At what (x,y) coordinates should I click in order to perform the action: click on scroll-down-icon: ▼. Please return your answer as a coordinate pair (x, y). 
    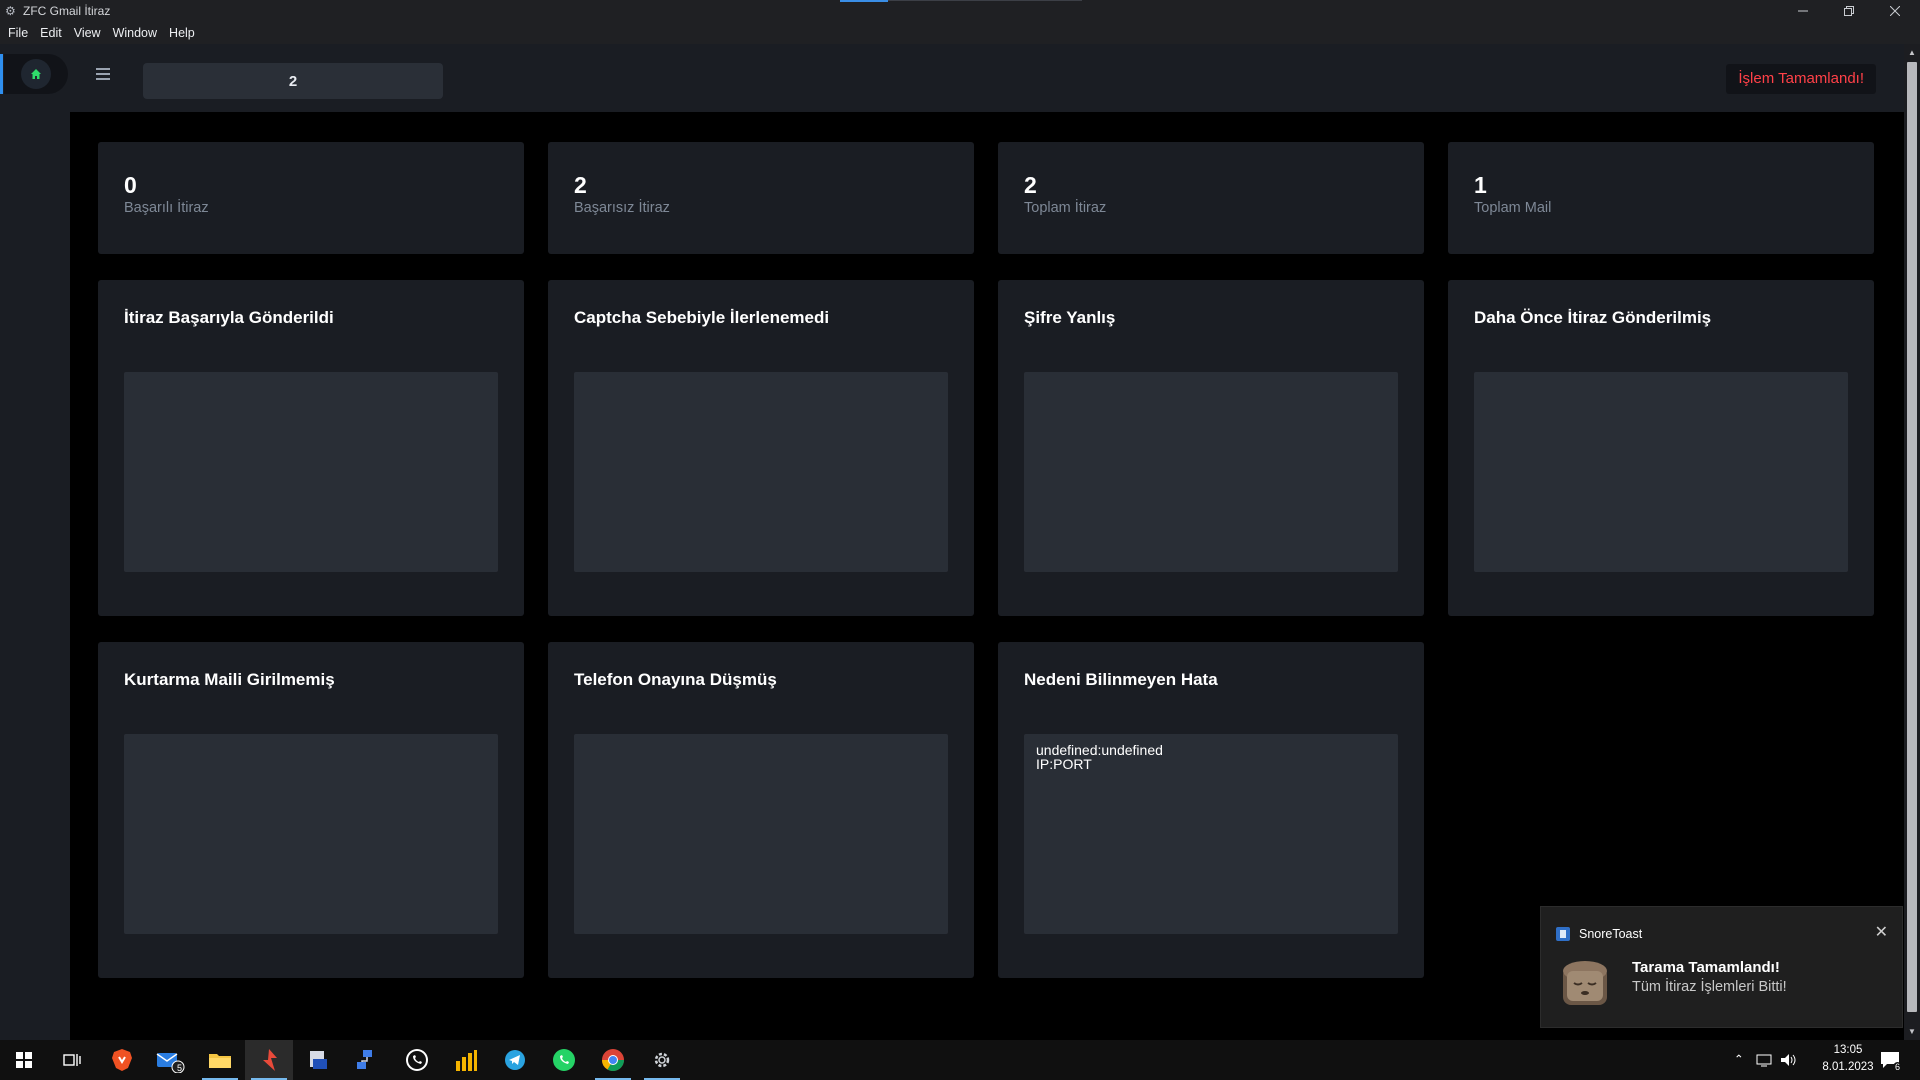
    Looking at the image, I should click on (1912, 1031).